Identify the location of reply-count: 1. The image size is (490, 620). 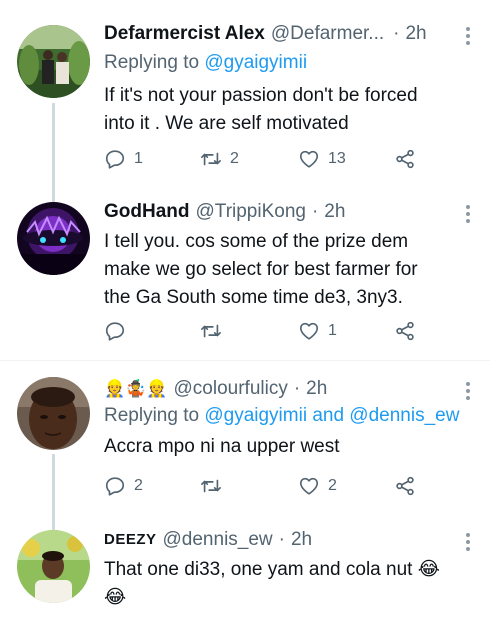
(138, 158).